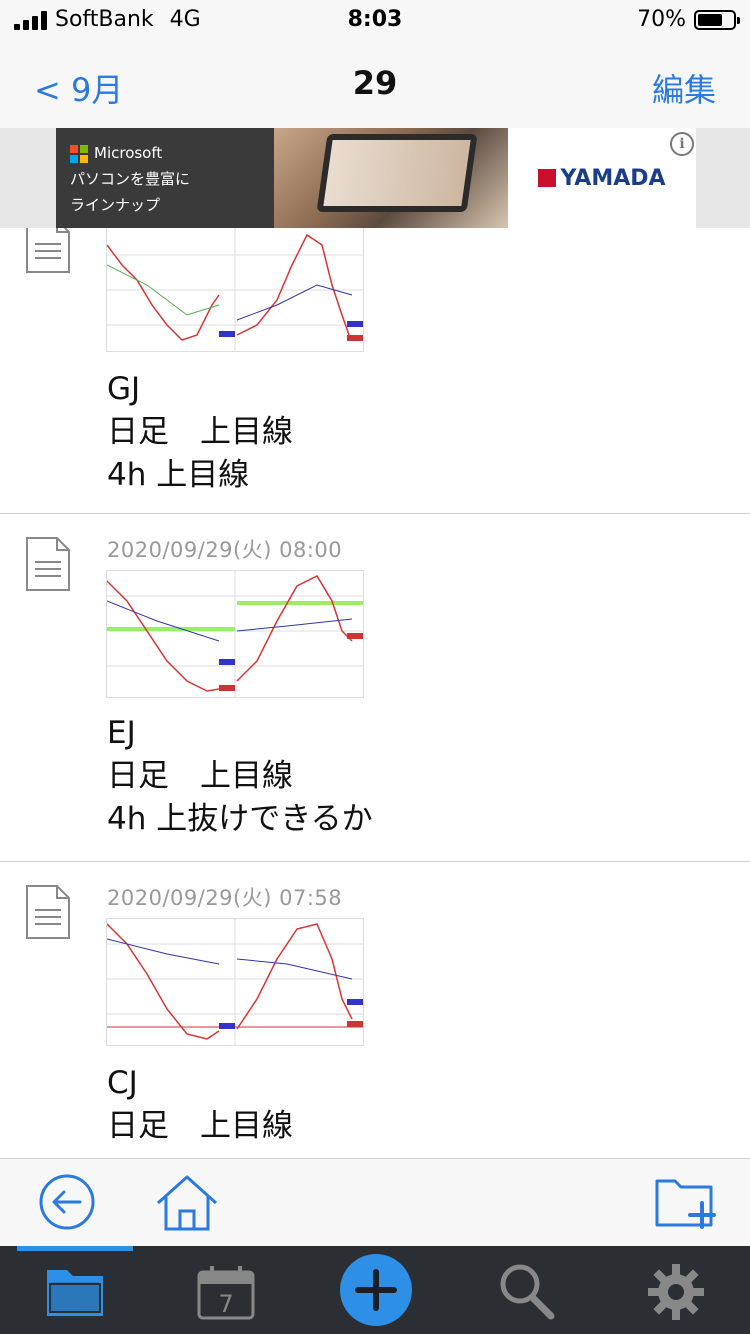  Describe the element at coordinates (225, 898) in the screenshot. I see `entry-date: 2020/09/29(火) 07:58` at that location.